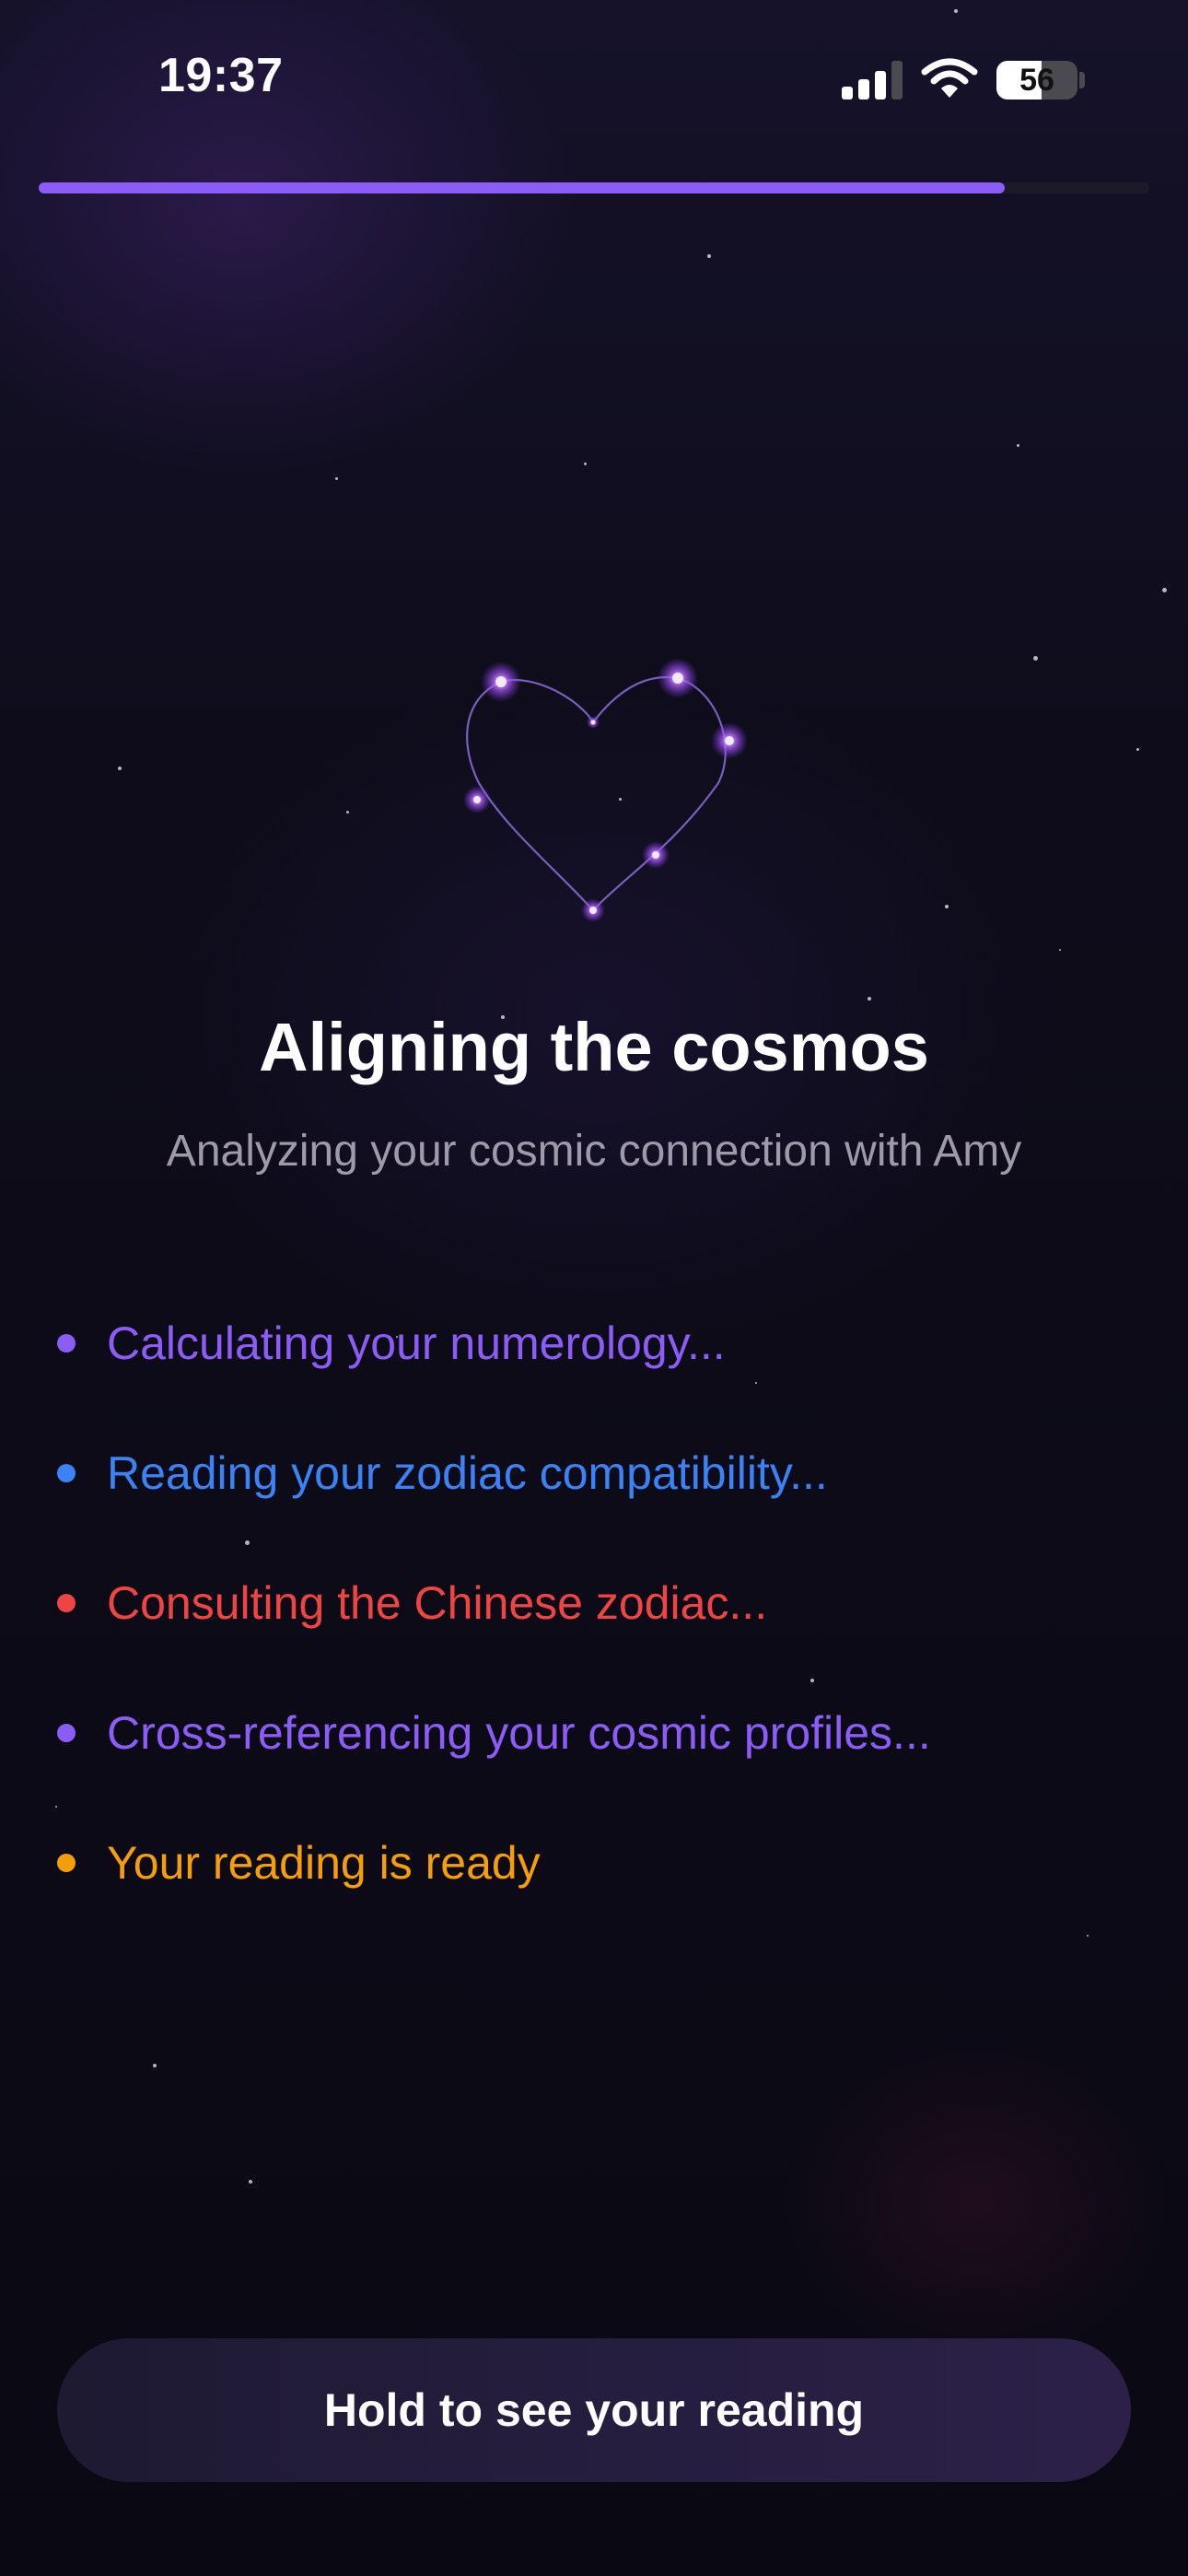 The image size is (1188, 2576). What do you see at coordinates (594, 1047) in the screenshot?
I see `page-title: Aligning the cosmos` at bounding box center [594, 1047].